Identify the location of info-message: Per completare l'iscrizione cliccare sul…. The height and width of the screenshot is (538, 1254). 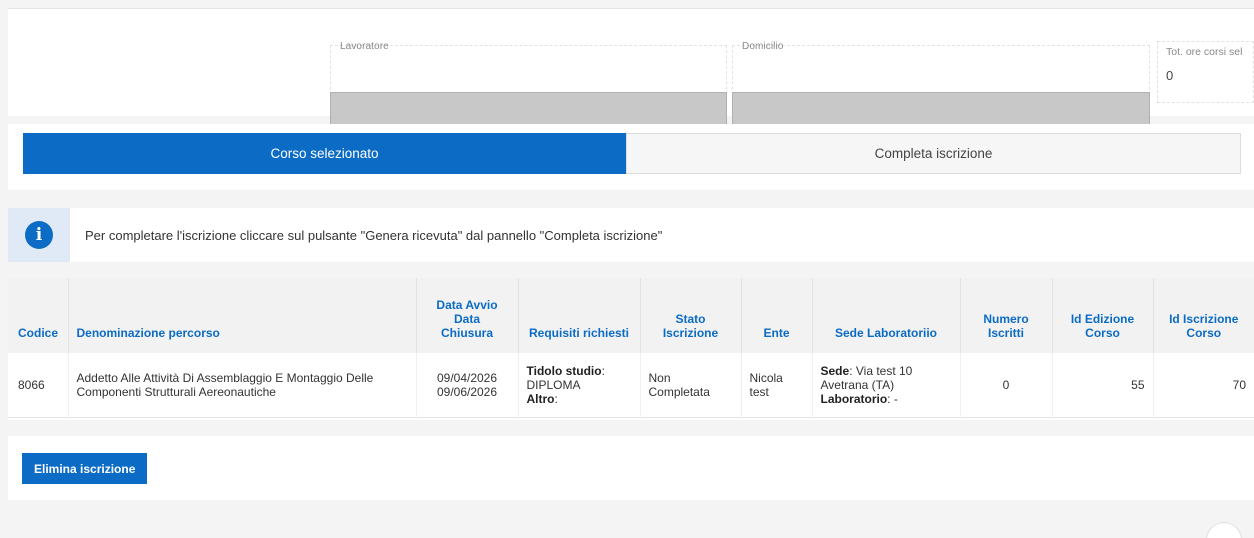
(374, 235).